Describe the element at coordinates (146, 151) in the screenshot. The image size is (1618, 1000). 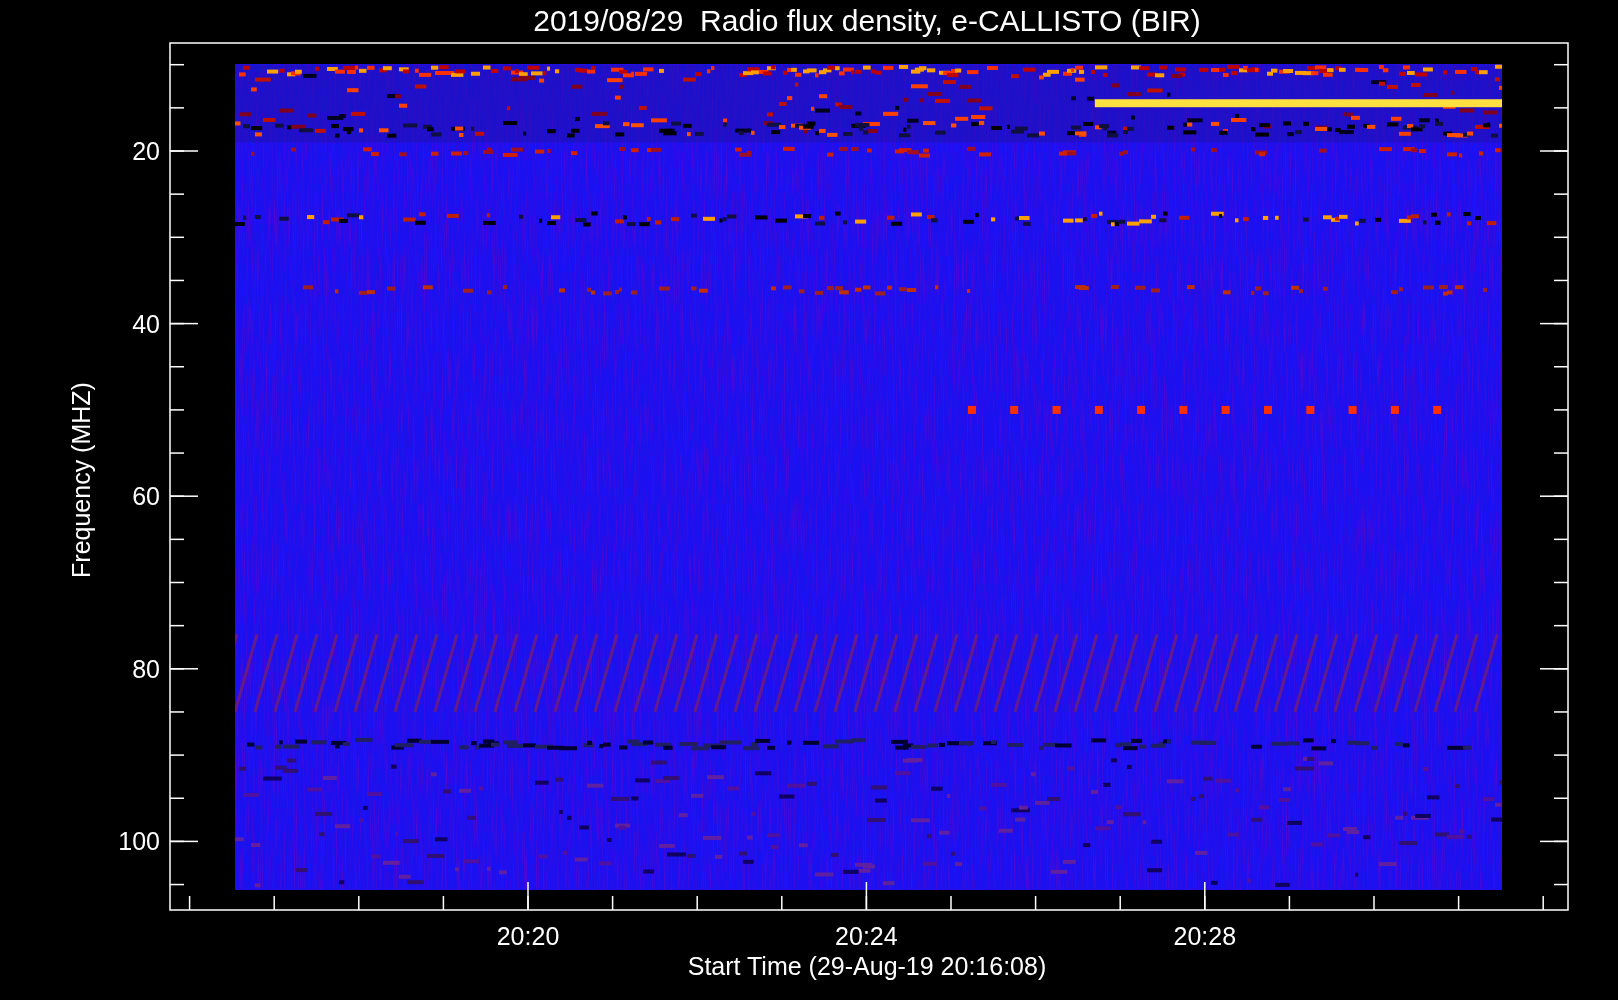
I see `y-tick-label: 20` at that location.